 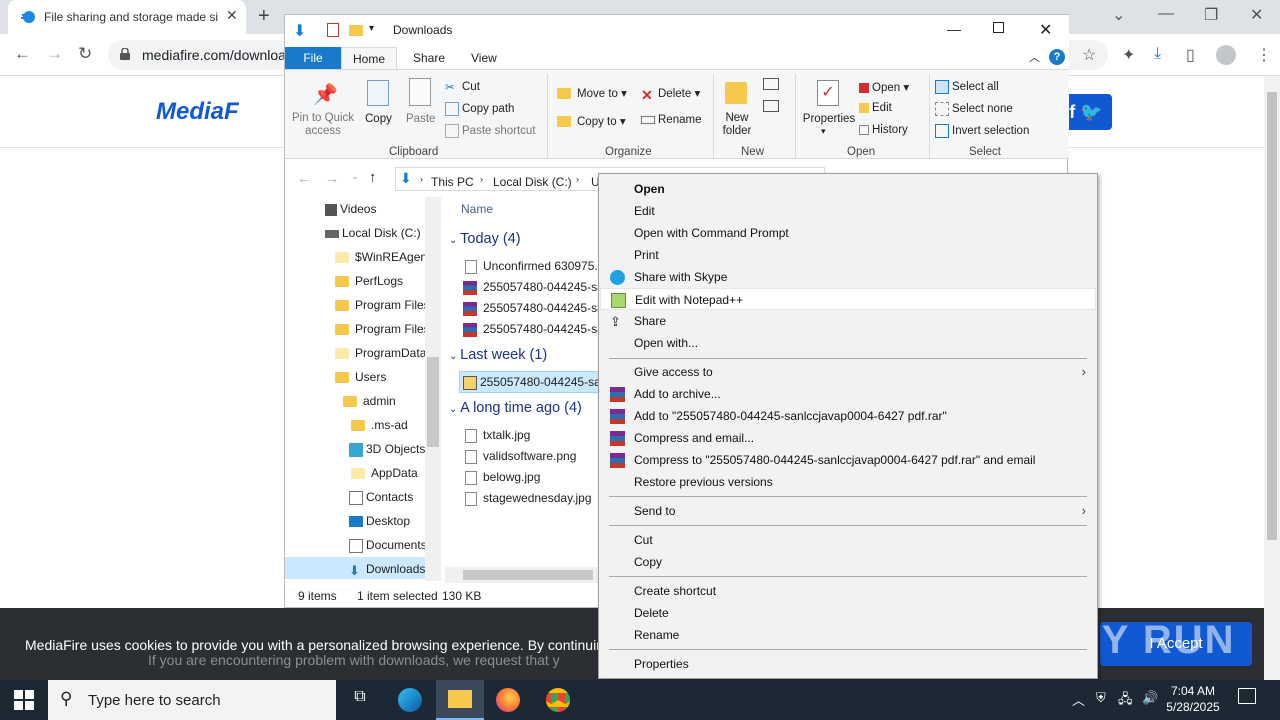 I want to click on new-item-icon, so click(x=771, y=84).